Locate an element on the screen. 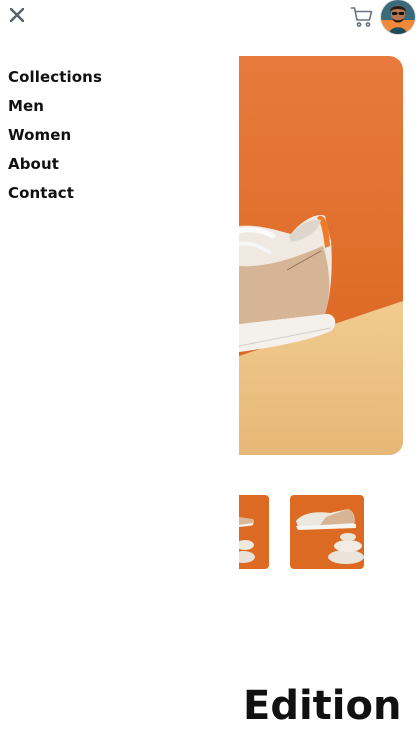  nav-item-about: About is located at coordinates (55, 164).